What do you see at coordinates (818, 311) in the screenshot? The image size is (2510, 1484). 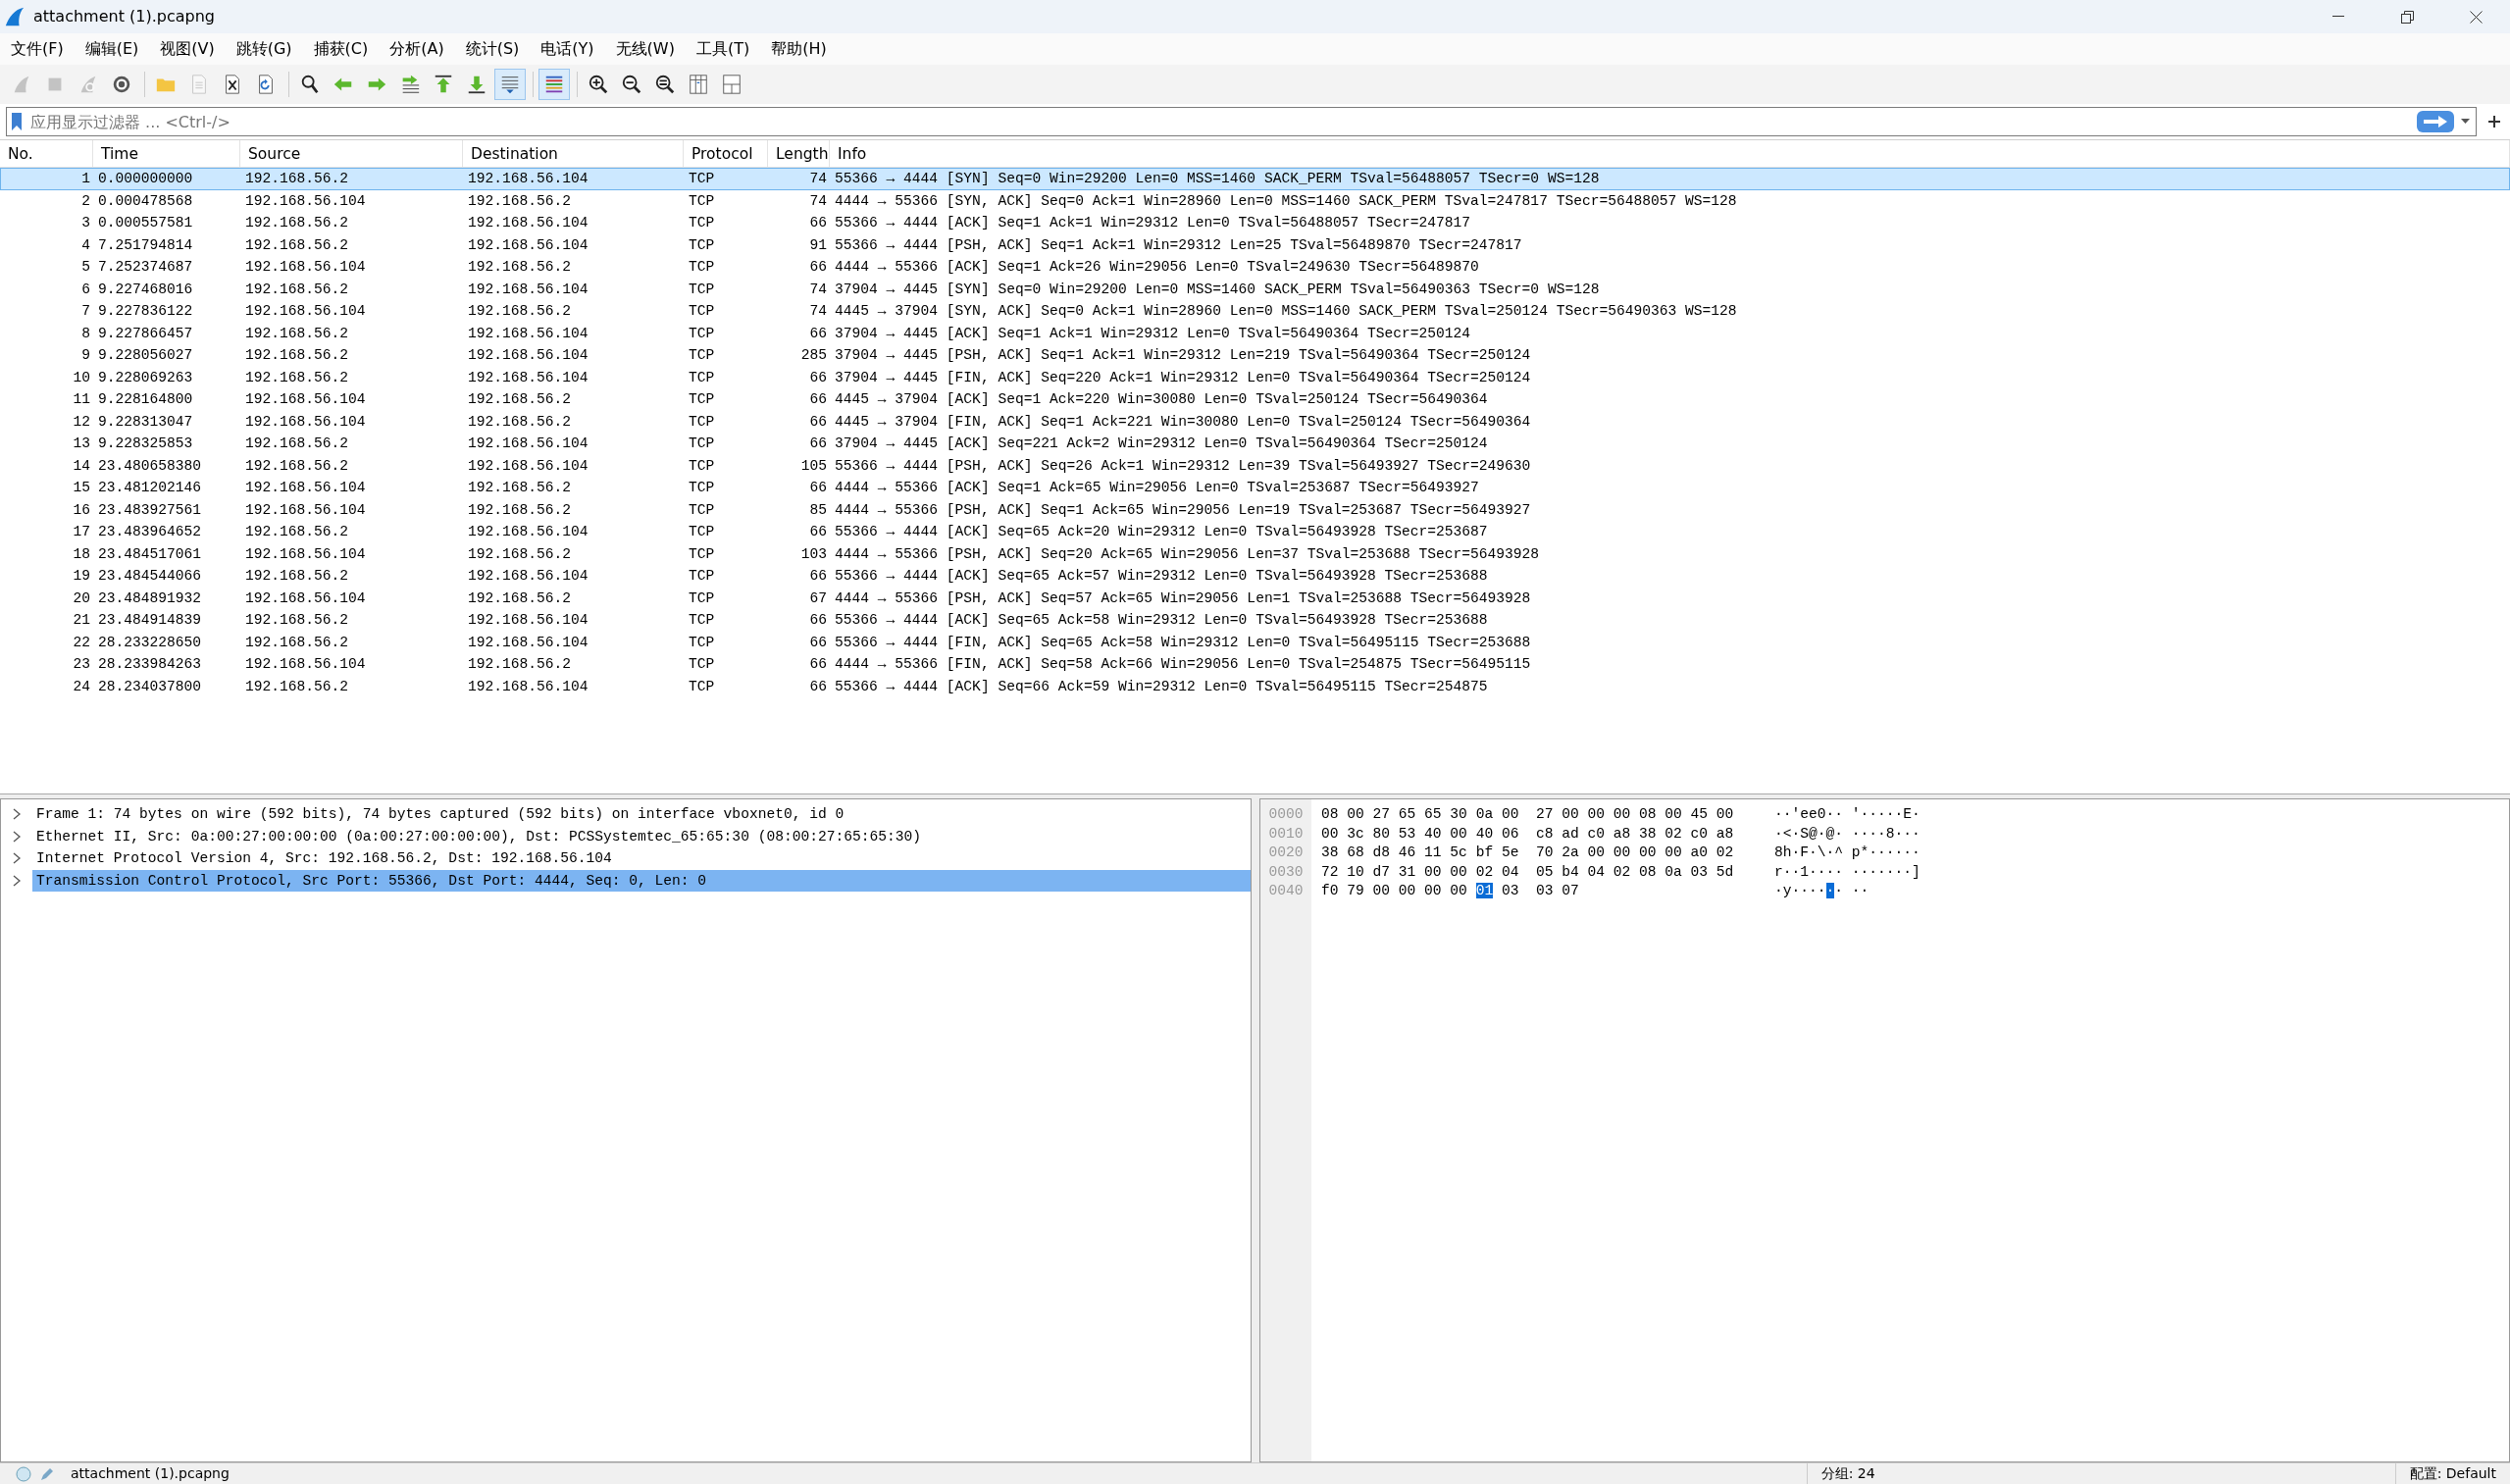 I see `table-cell-text: 74` at bounding box center [818, 311].